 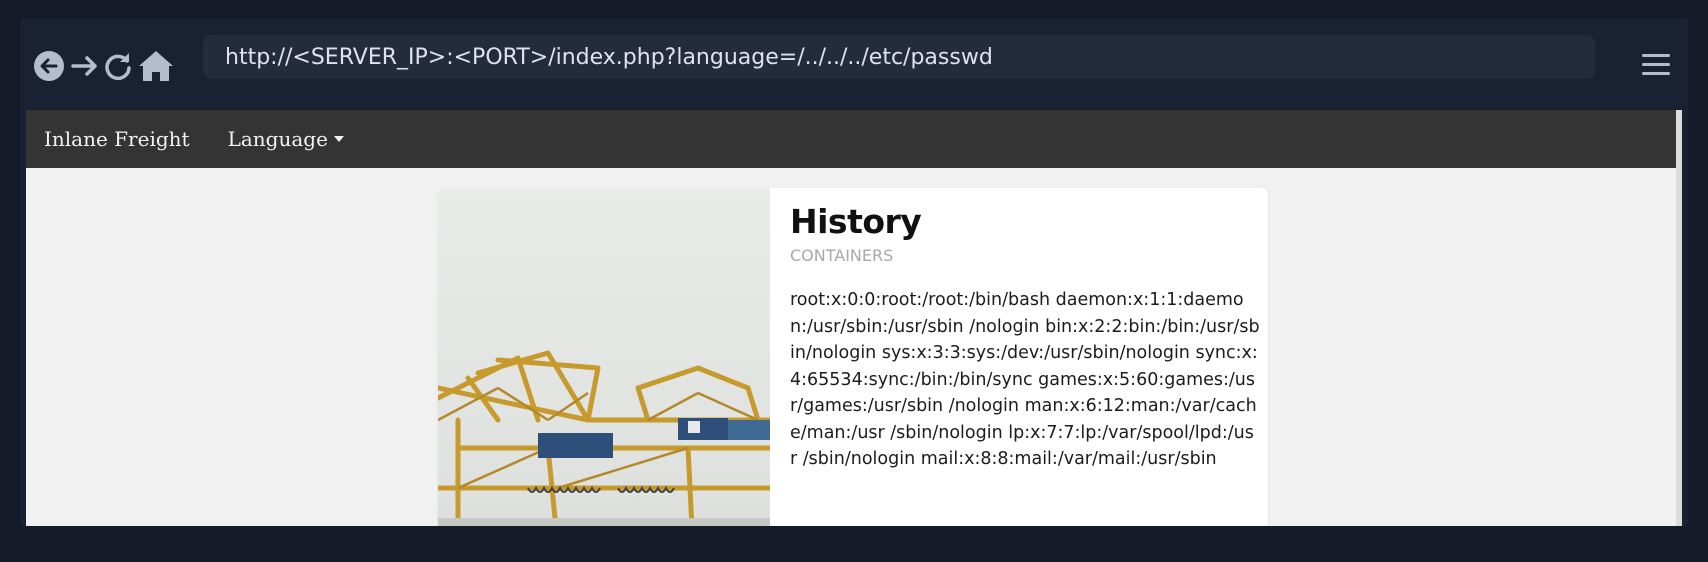 What do you see at coordinates (338, 139) in the screenshot?
I see `caret-down-icon` at bounding box center [338, 139].